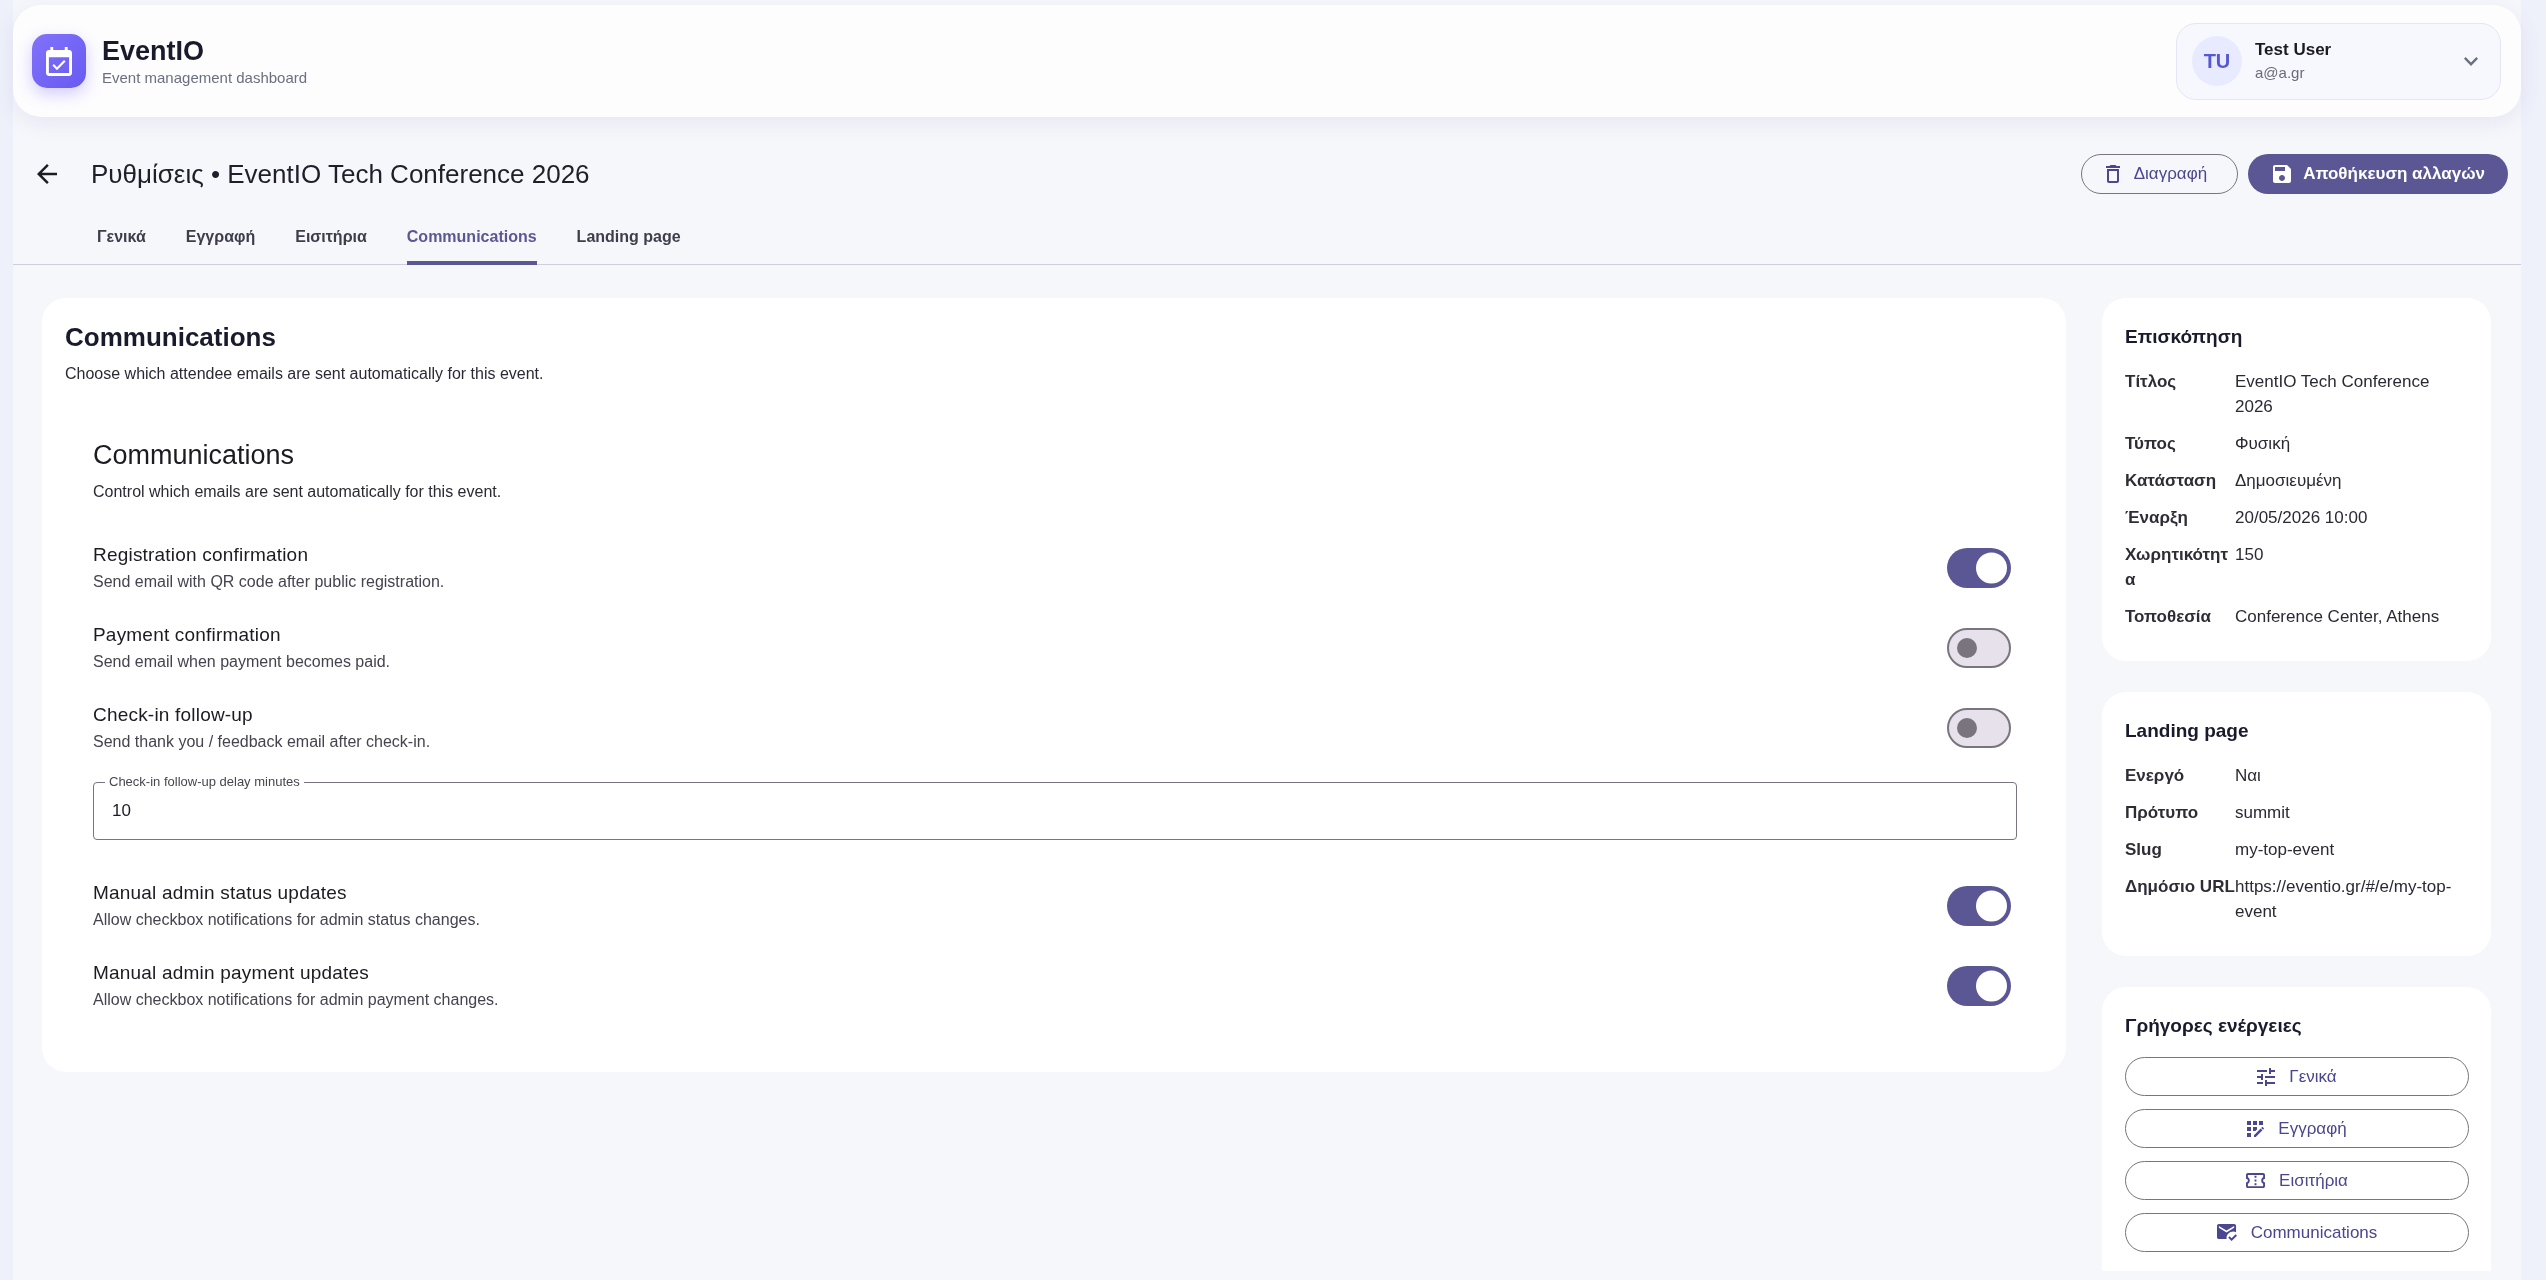  I want to click on detail-label: Τοποθεσία, so click(2169, 617).